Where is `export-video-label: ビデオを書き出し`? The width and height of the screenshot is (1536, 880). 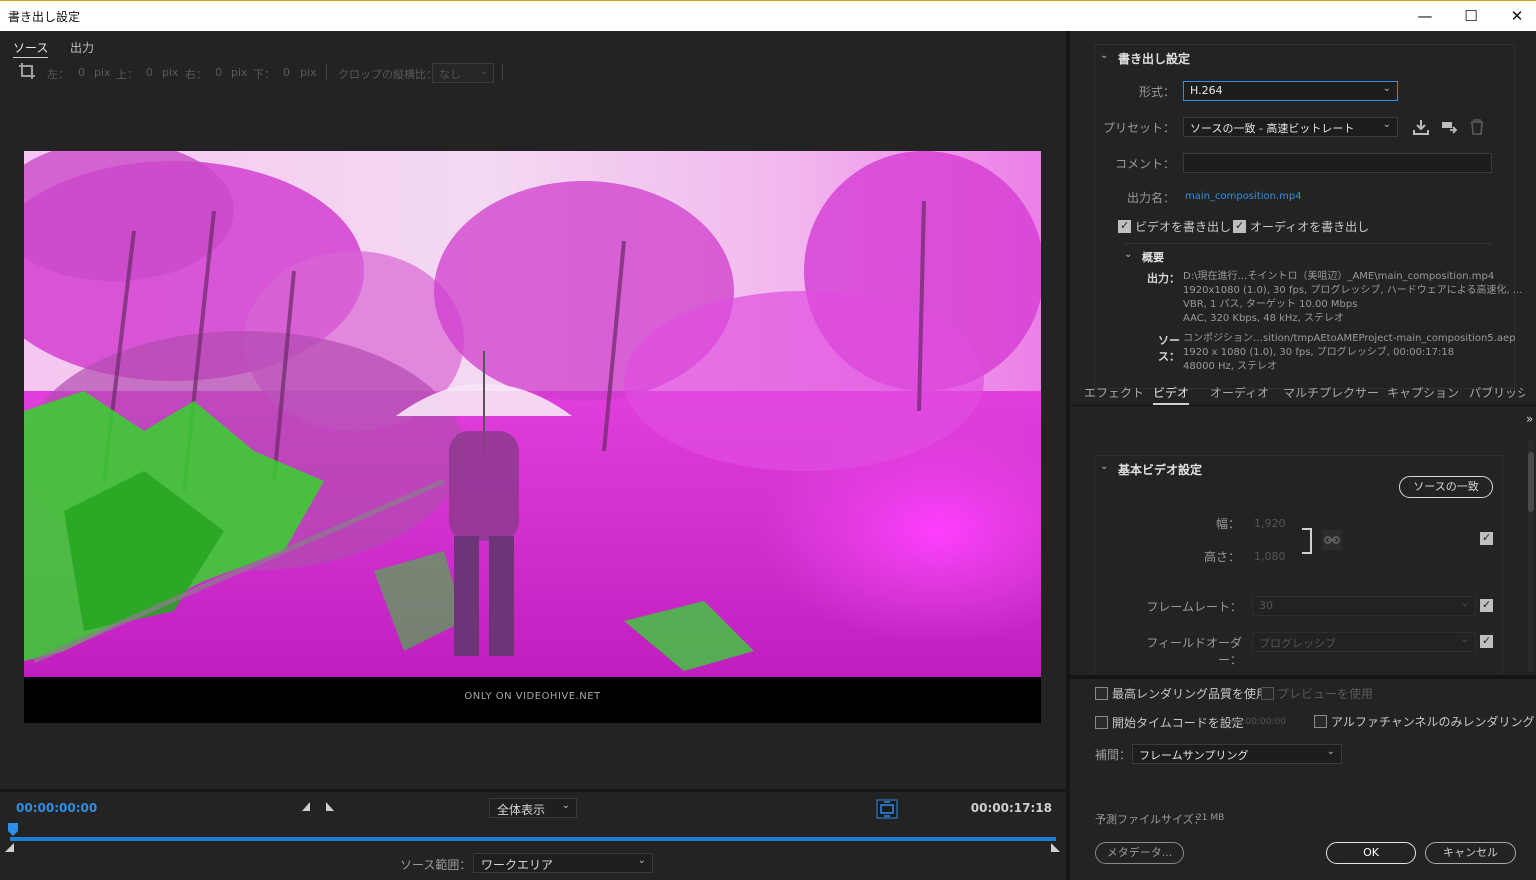 export-video-label: ビデオを書き出し is located at coordinates (1183, 227).